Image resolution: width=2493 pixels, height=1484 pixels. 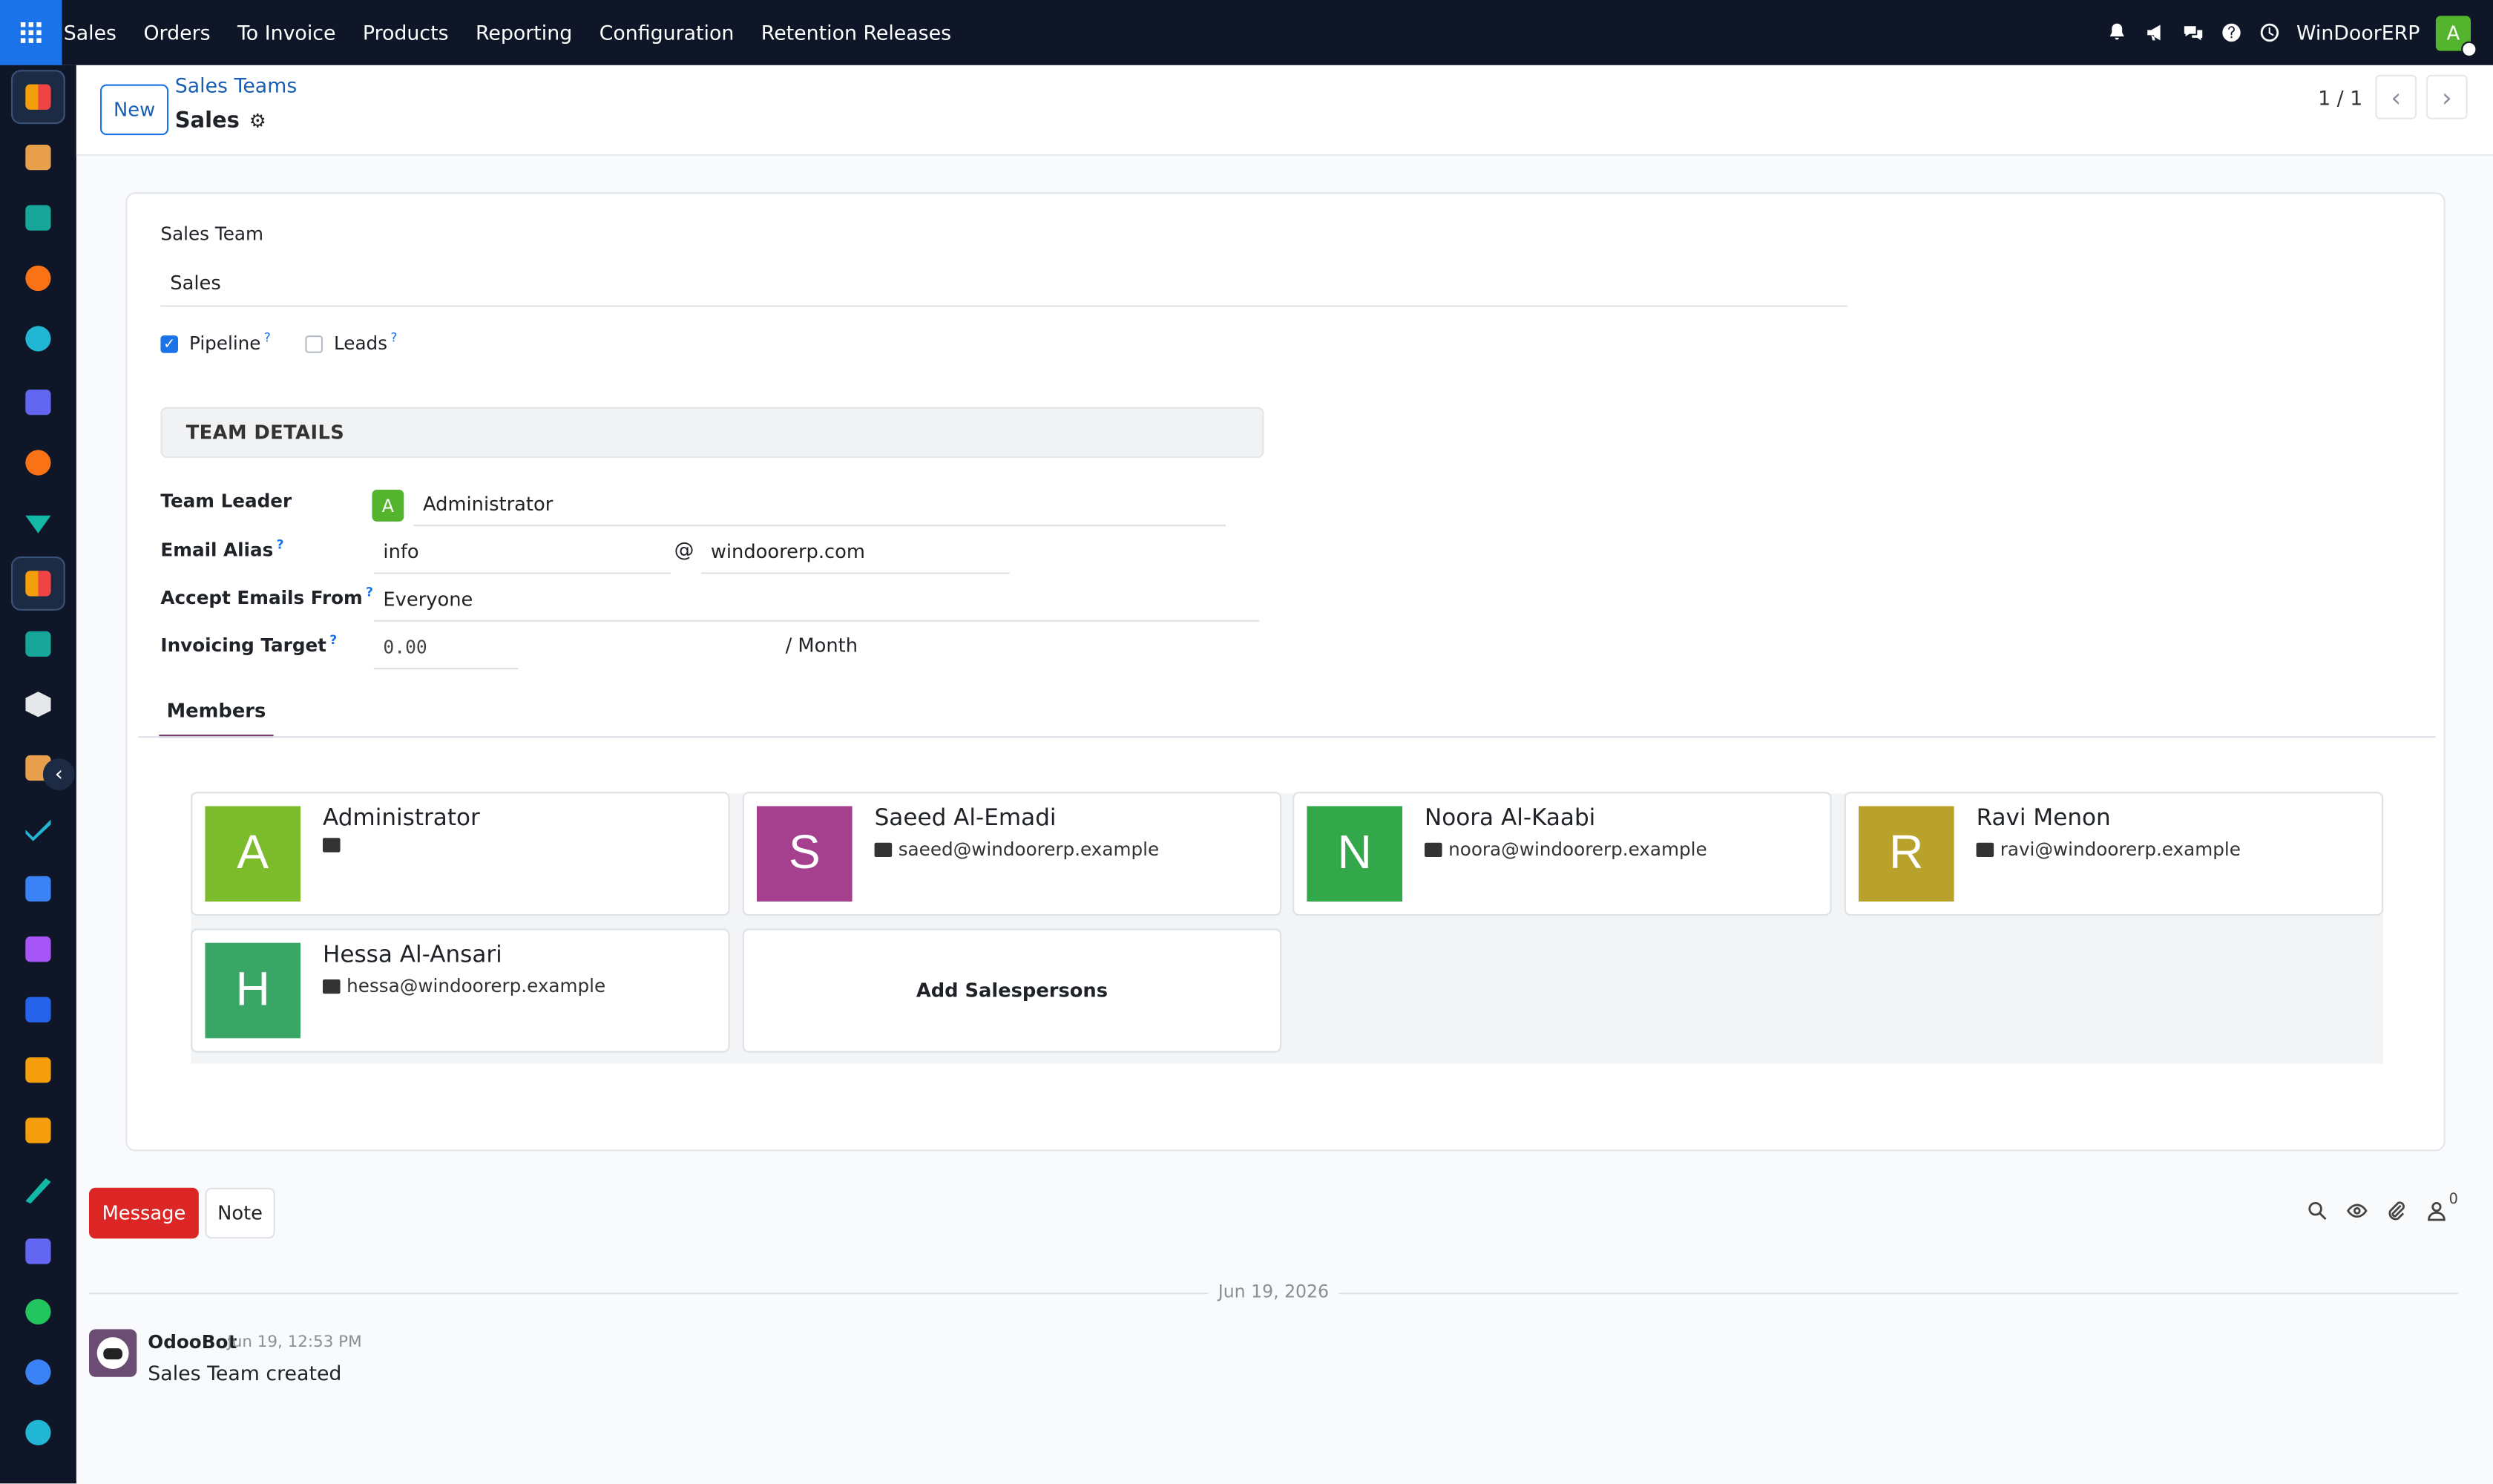 What do you see at coordinates (369, 592) in the screenshot?
I see `accept-emails-help-icon: ?` at bounding box center [369, 592].